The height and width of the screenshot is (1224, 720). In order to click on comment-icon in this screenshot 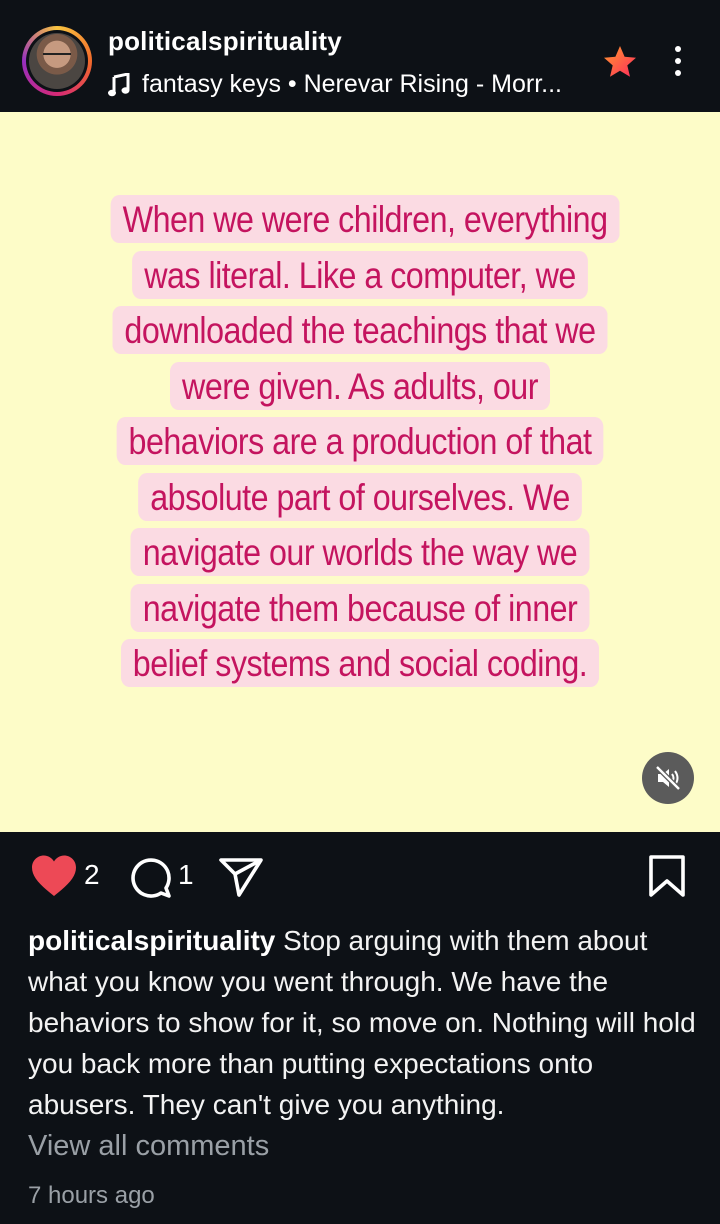, I will do `click(150, 878)`.